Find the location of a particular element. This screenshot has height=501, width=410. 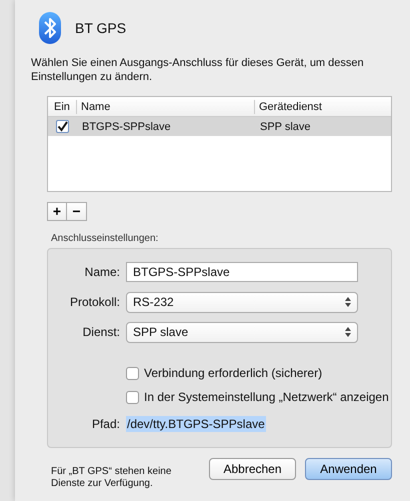

field-label: Protokoll: is located at coordinates (94, 302).